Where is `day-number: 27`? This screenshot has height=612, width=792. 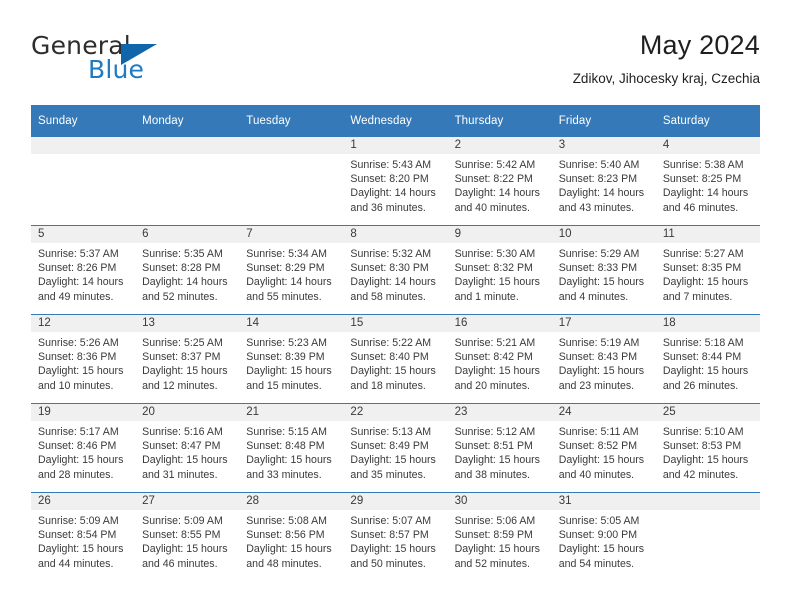
day-number: 27 is located at coordinates (187, 501).